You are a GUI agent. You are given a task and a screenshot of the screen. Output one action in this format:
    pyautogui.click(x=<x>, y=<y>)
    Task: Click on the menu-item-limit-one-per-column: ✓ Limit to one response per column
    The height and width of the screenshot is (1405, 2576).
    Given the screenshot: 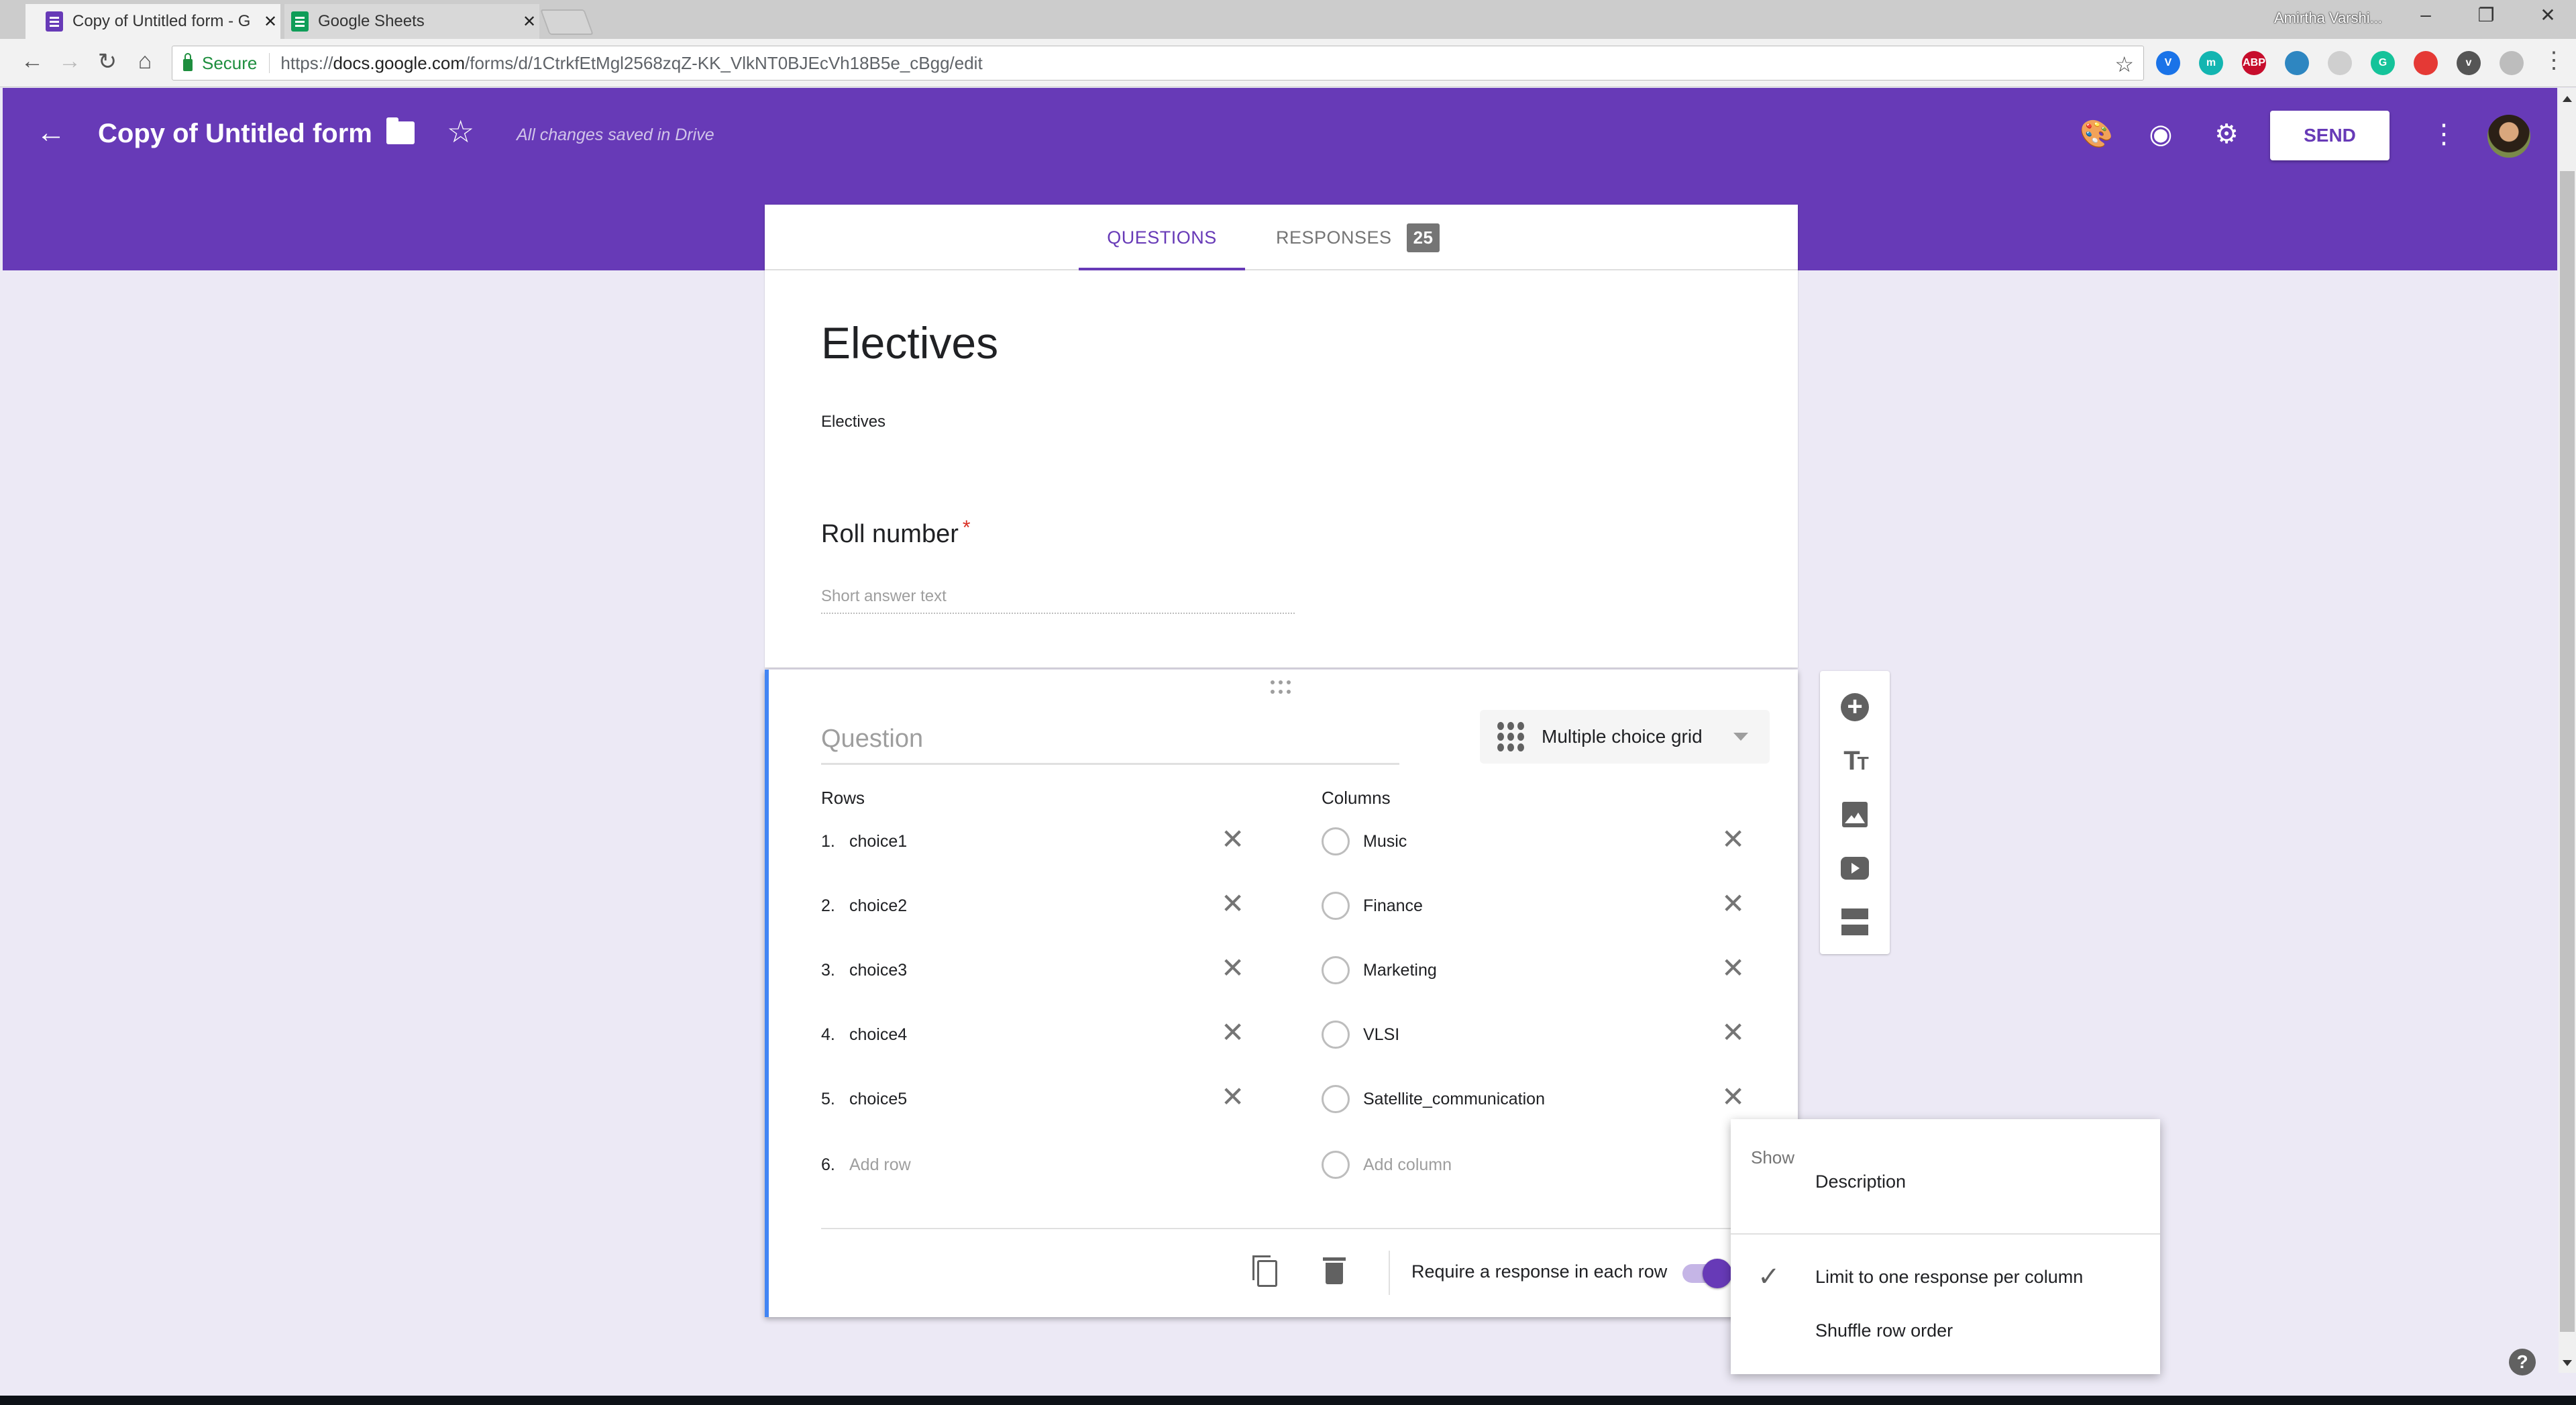 What is the action you would take?
    pyautogui.click(x=1945, y=1276)
    